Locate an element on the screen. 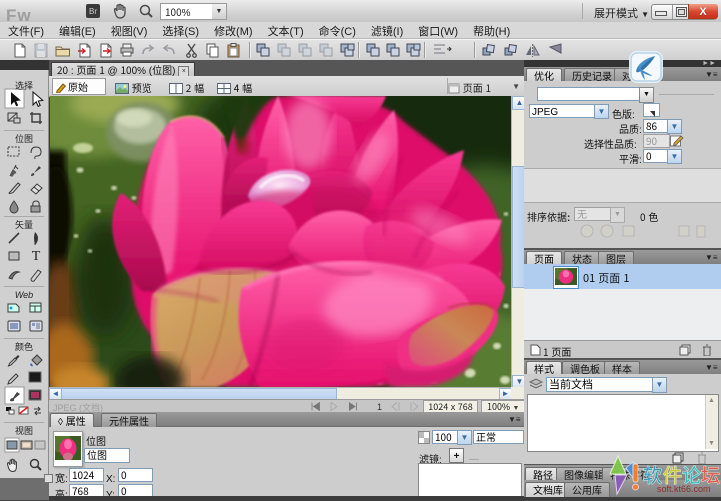  svg-text: 1 is located at coordinates (379, 406).